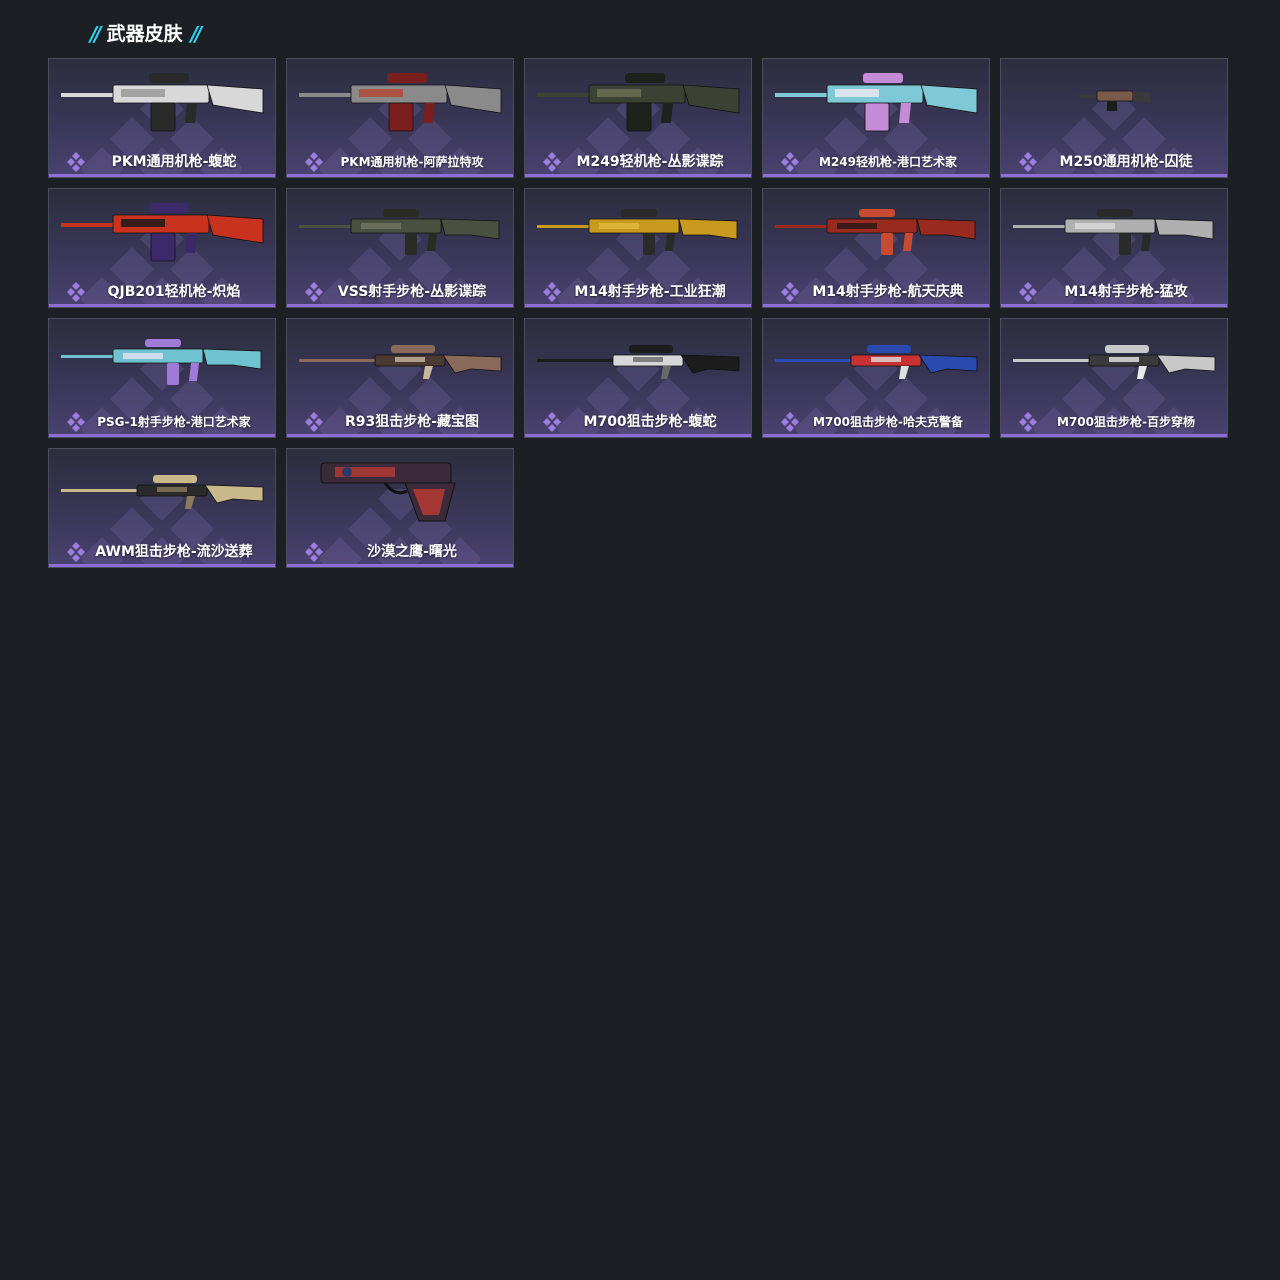  What do you see at coordinates (1114, 360) in the screenshot?
I see `sniper-rifle-silver-icon` at bounding box center [1114, 360].